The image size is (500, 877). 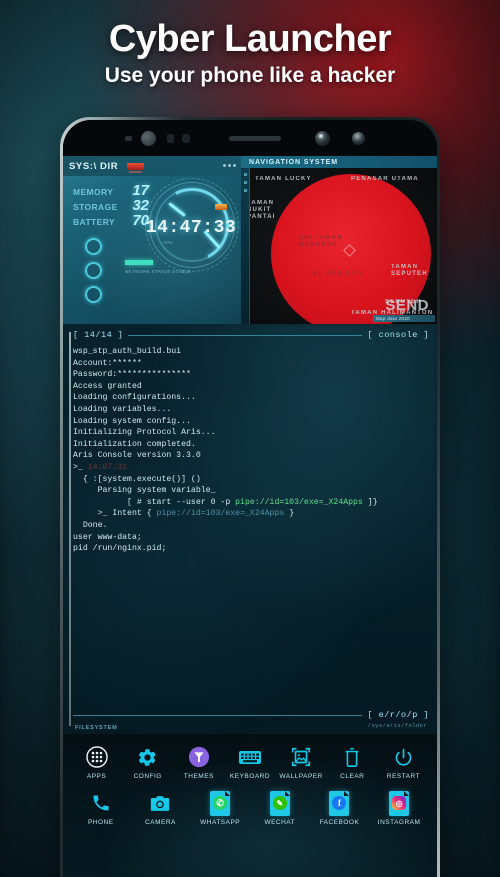 What do you see at coordinates (352, 757) in the screenshot?
I see `trash-icon` at bounding box center [352, 757].